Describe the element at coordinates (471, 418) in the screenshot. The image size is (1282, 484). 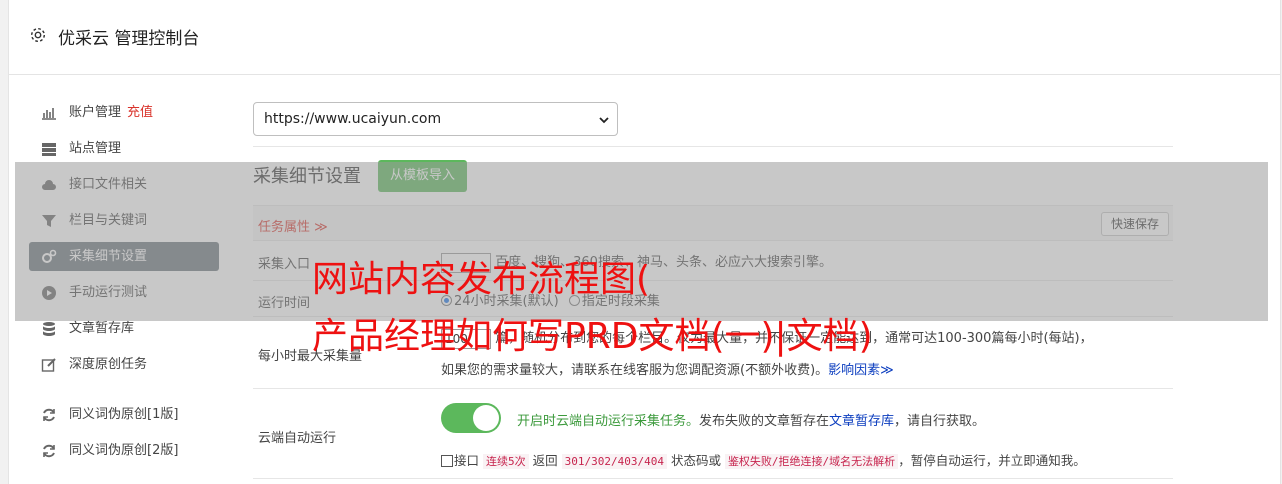
I see `cloud-auto-run-toggle` at that location.